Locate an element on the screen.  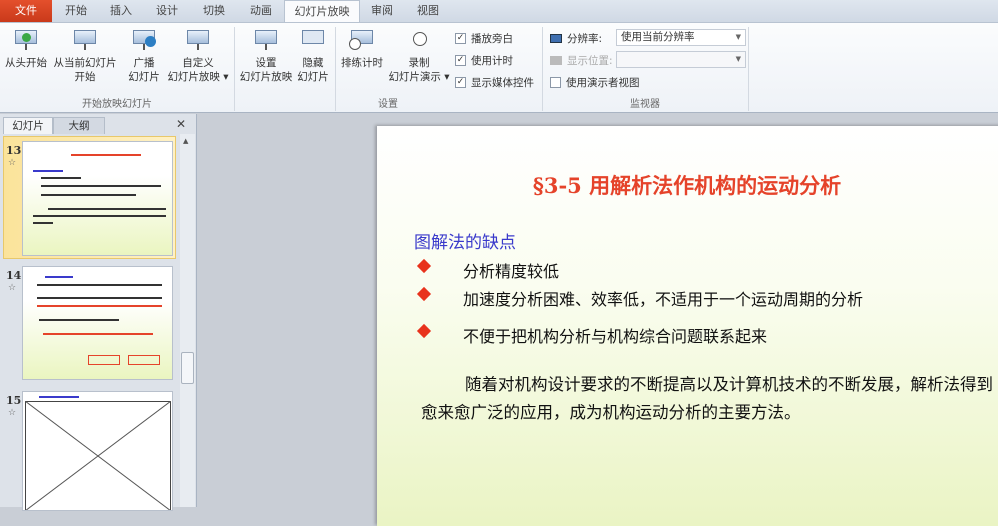
hide-slide-icon is located at coordinates (313, 40).